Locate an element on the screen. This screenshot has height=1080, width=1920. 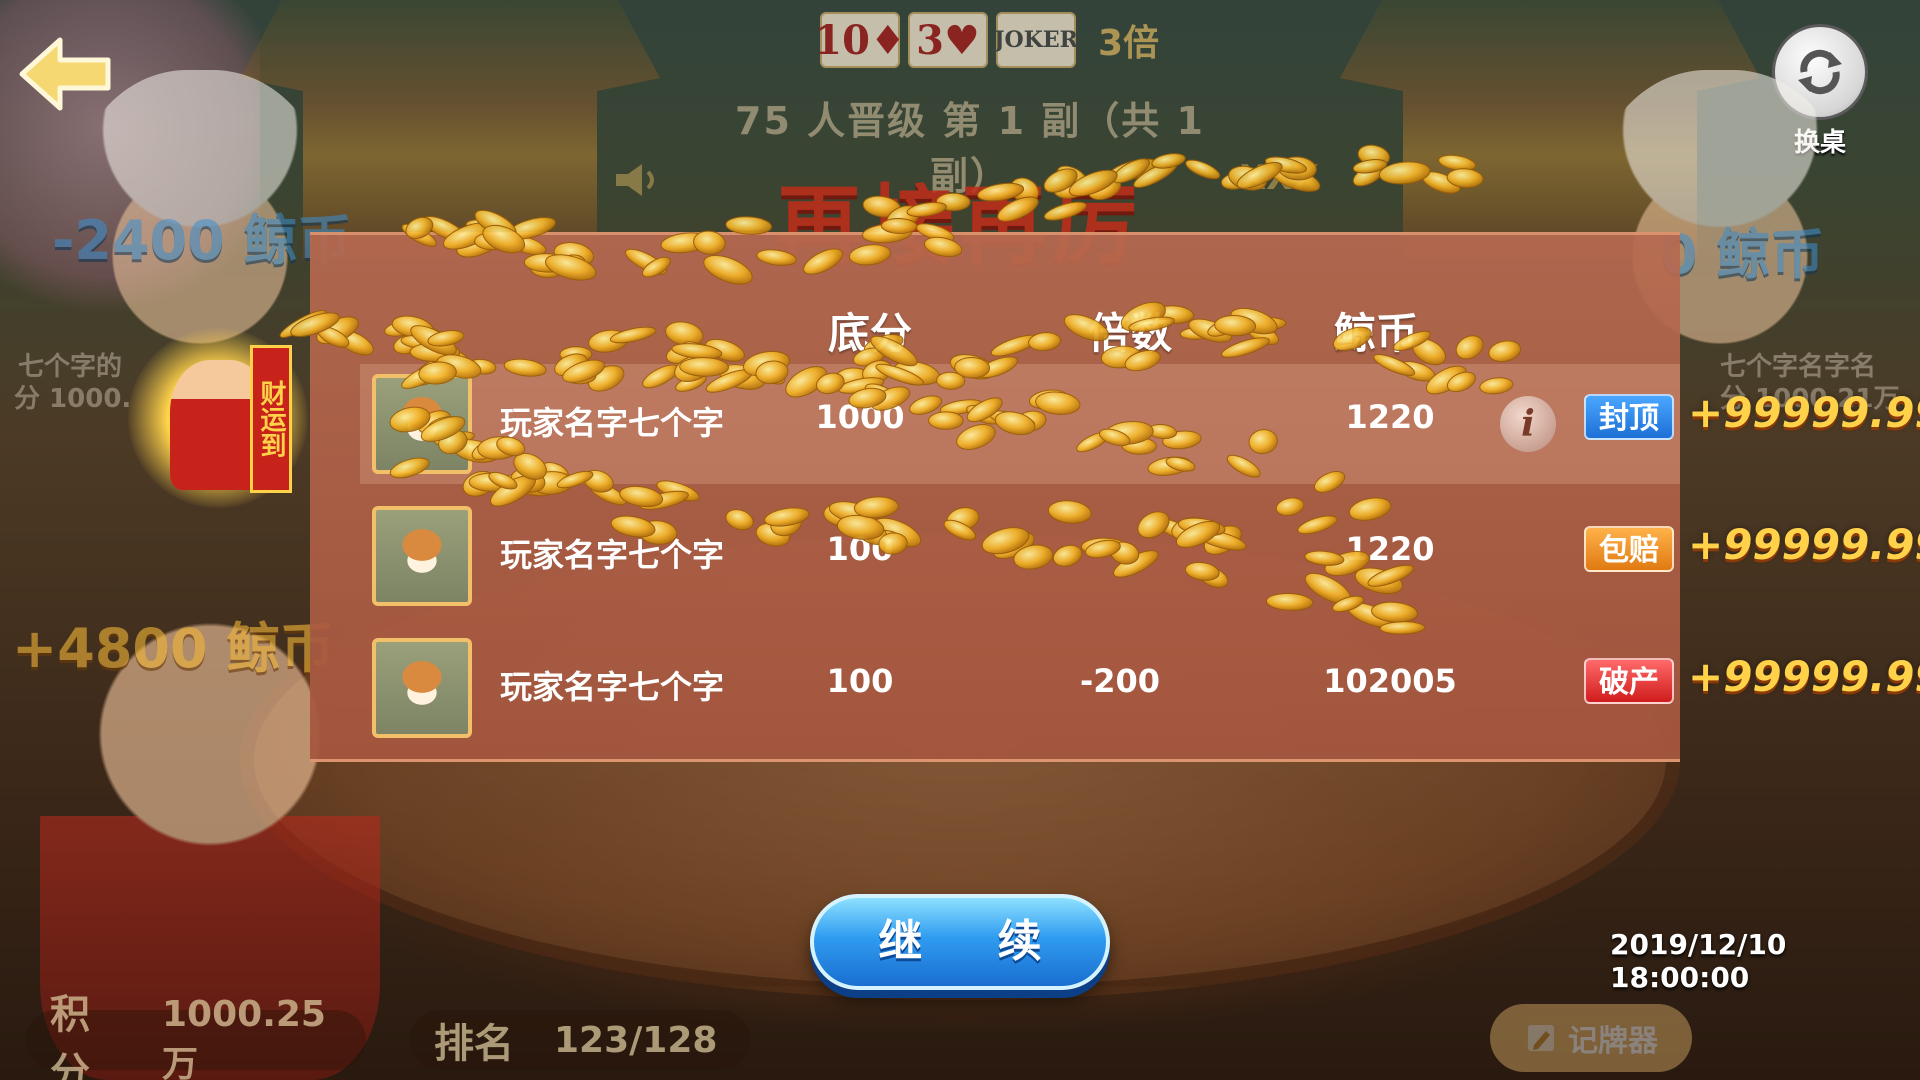
score-value: 1000.25万 is located at coordinates (244, 1036).